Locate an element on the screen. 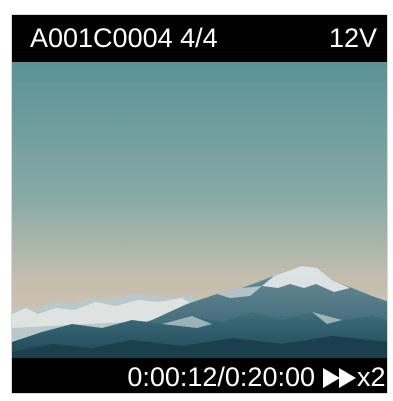  playback-speed-label: x2 is located at coordinates (371, 377).